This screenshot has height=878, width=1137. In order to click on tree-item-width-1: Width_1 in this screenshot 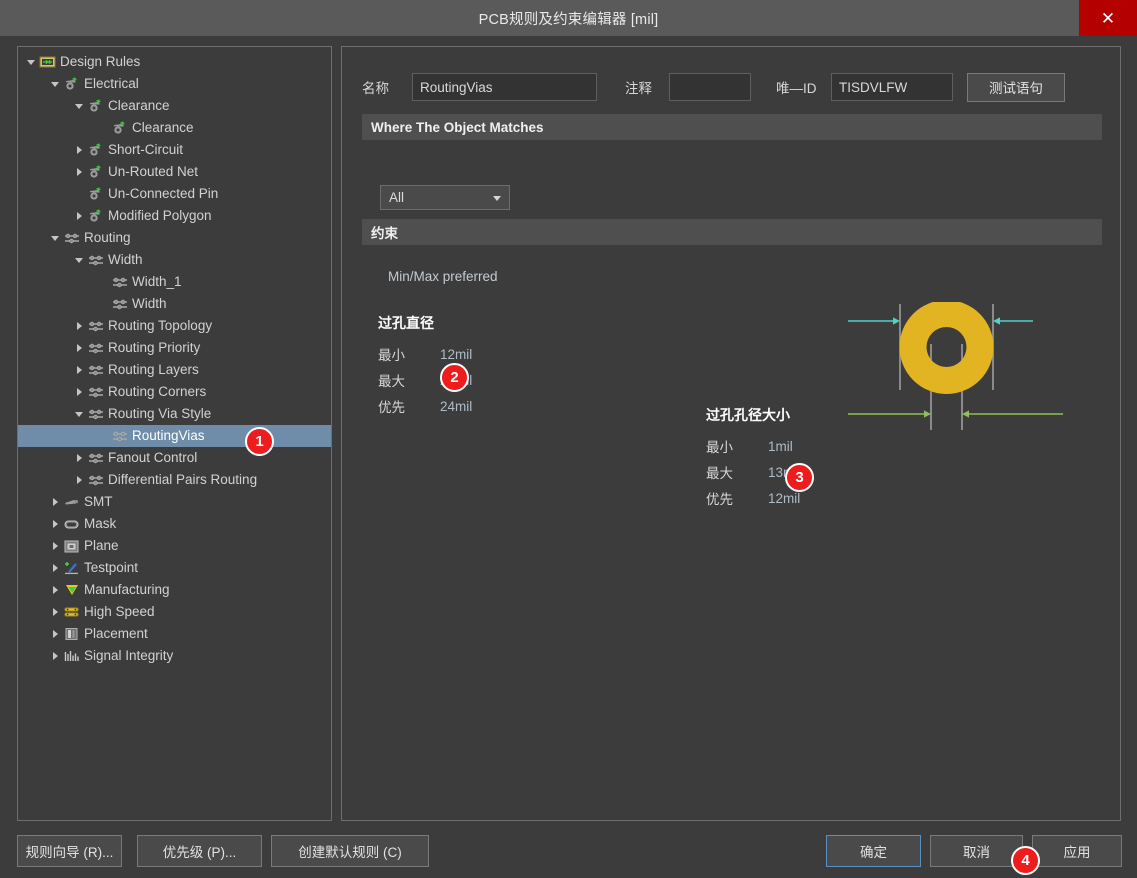, I will do `click(174, 282)`.